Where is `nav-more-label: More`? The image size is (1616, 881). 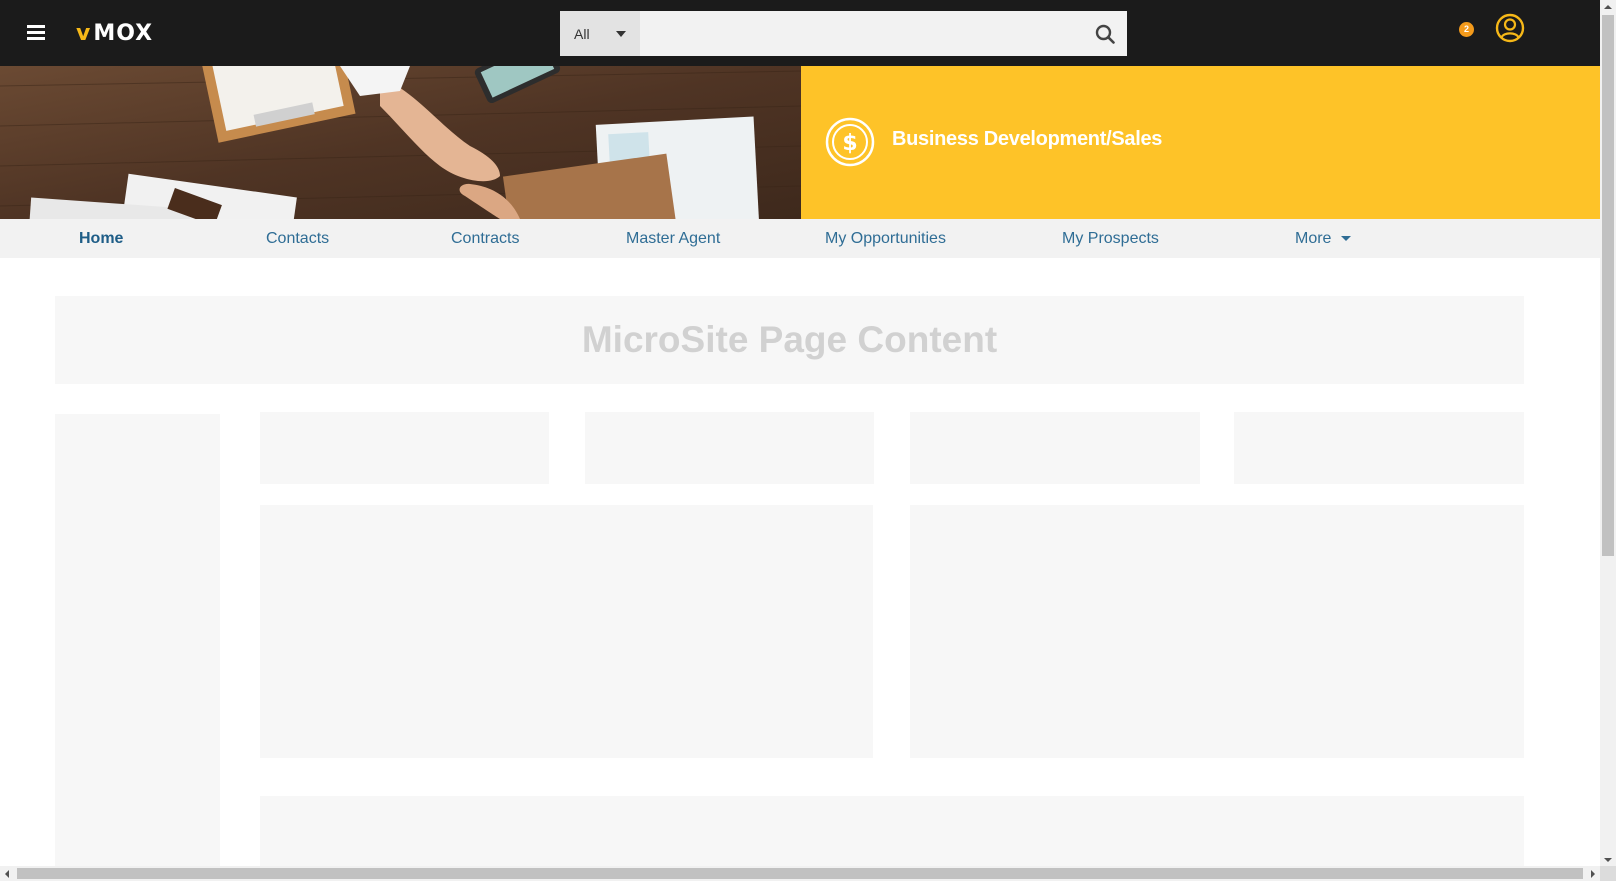
nav-more-label: More is located at coordinates (1313, 238).